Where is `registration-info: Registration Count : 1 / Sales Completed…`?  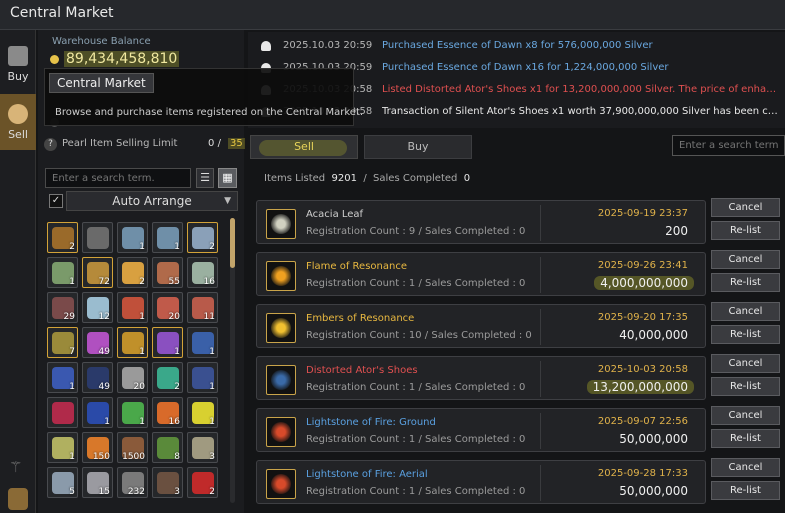
registration-info: Registration Count : 1 / Sales Completed… is located at coordinates (416, 283).